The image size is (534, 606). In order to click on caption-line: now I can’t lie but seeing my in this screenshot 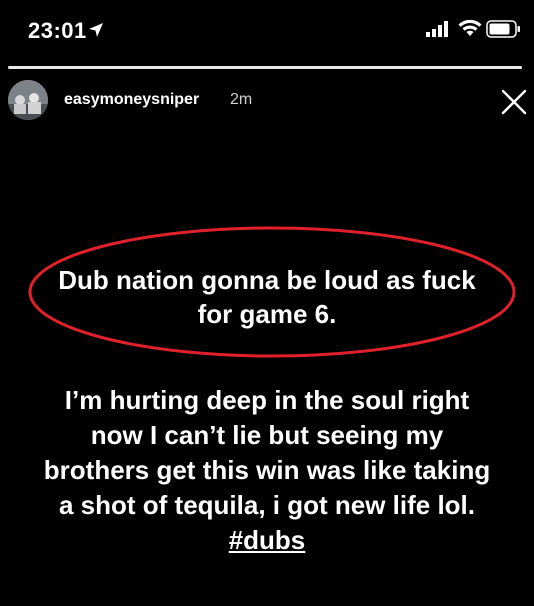, I will do `click(267, 435)`.